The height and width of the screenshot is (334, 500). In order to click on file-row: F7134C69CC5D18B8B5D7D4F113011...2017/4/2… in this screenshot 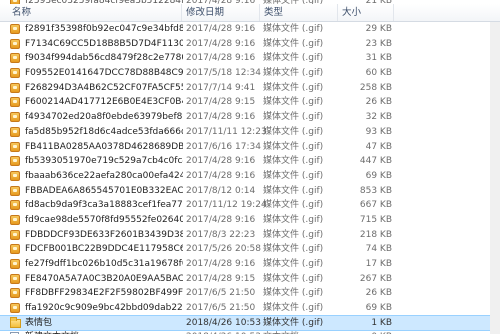, I will do `click(250, 44)`.